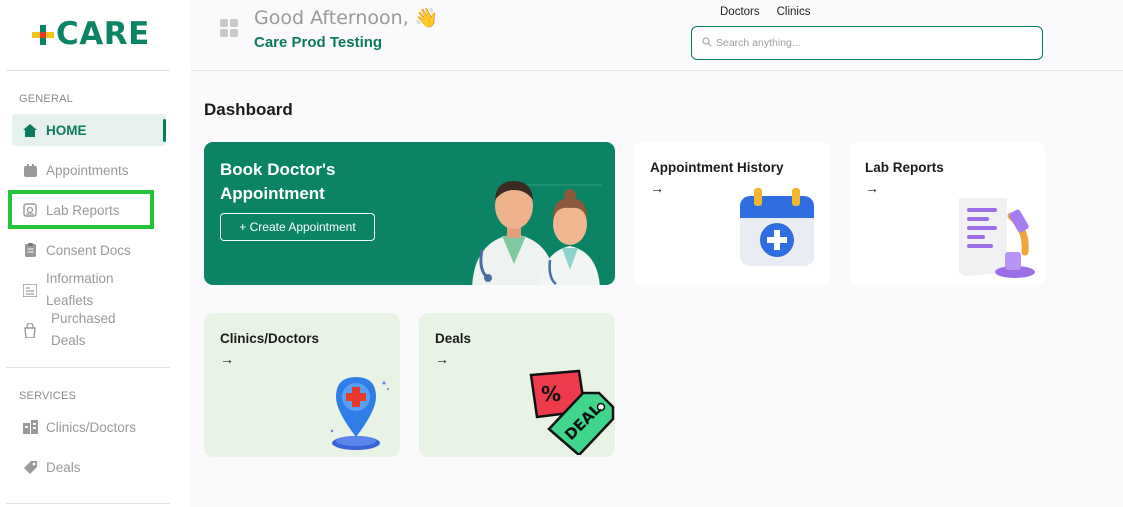 The height and width of the screenshot is (507, 1123). I want to click on logo-plus-icon, so click(43, 34).